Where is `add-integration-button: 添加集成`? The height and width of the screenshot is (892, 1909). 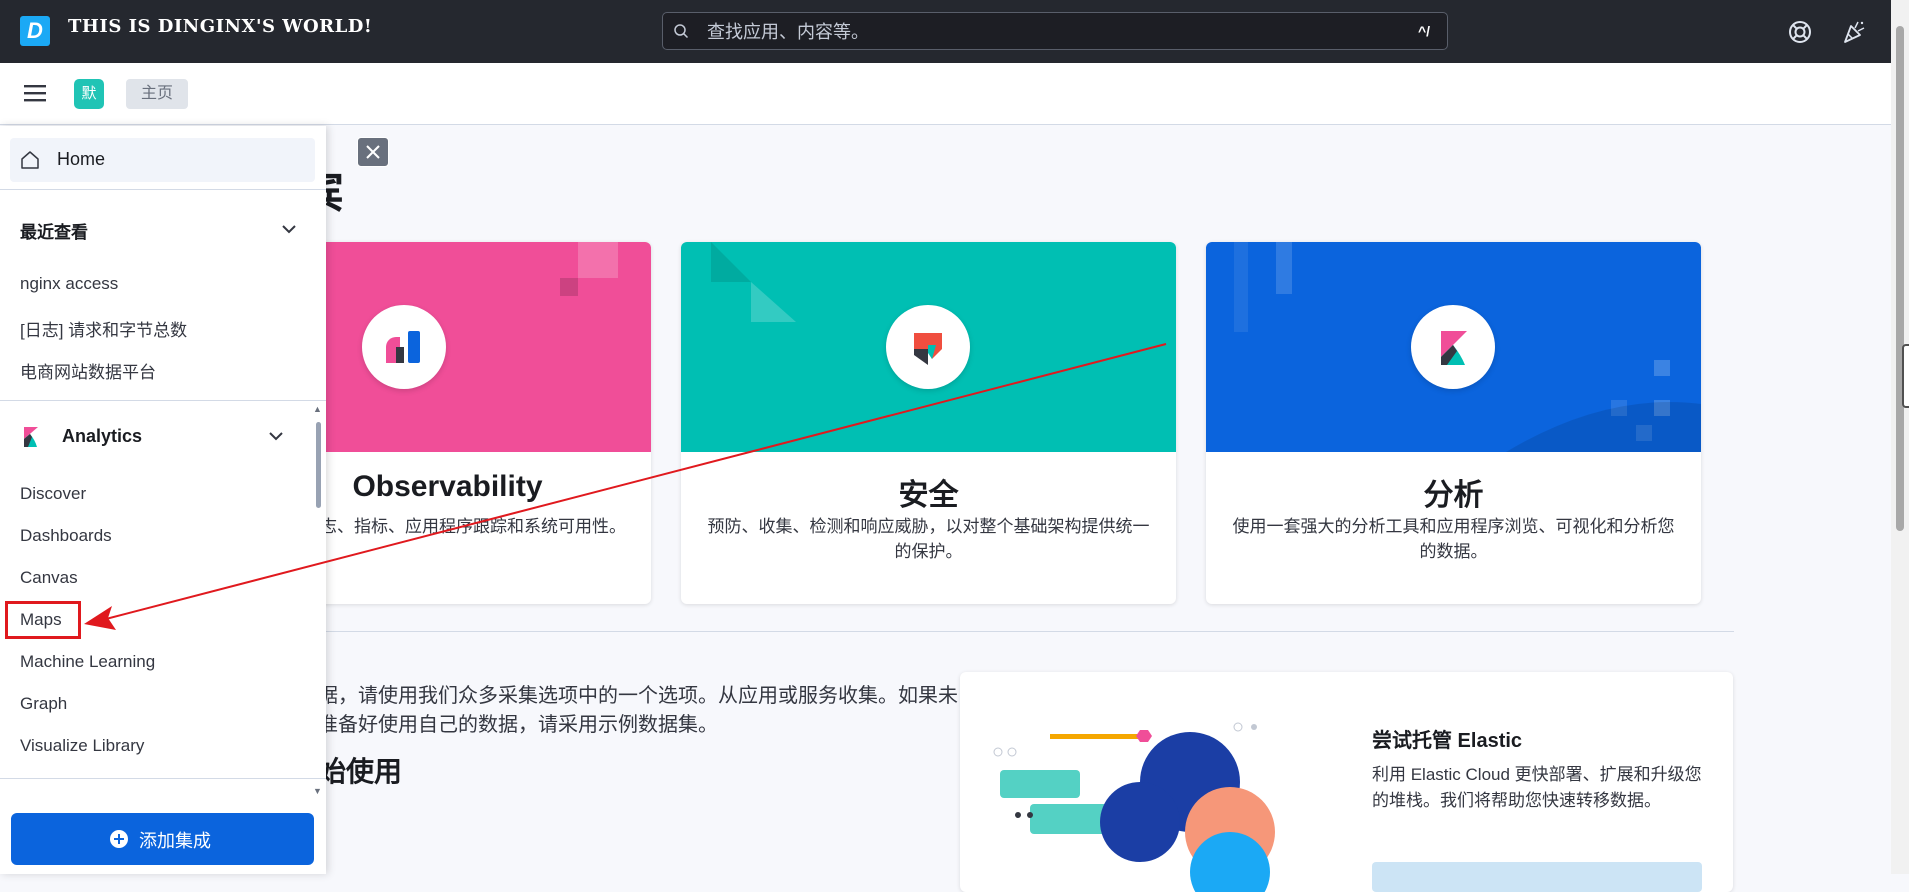 add-integration-button: 添加集成 is located at coordinates (162, 839).